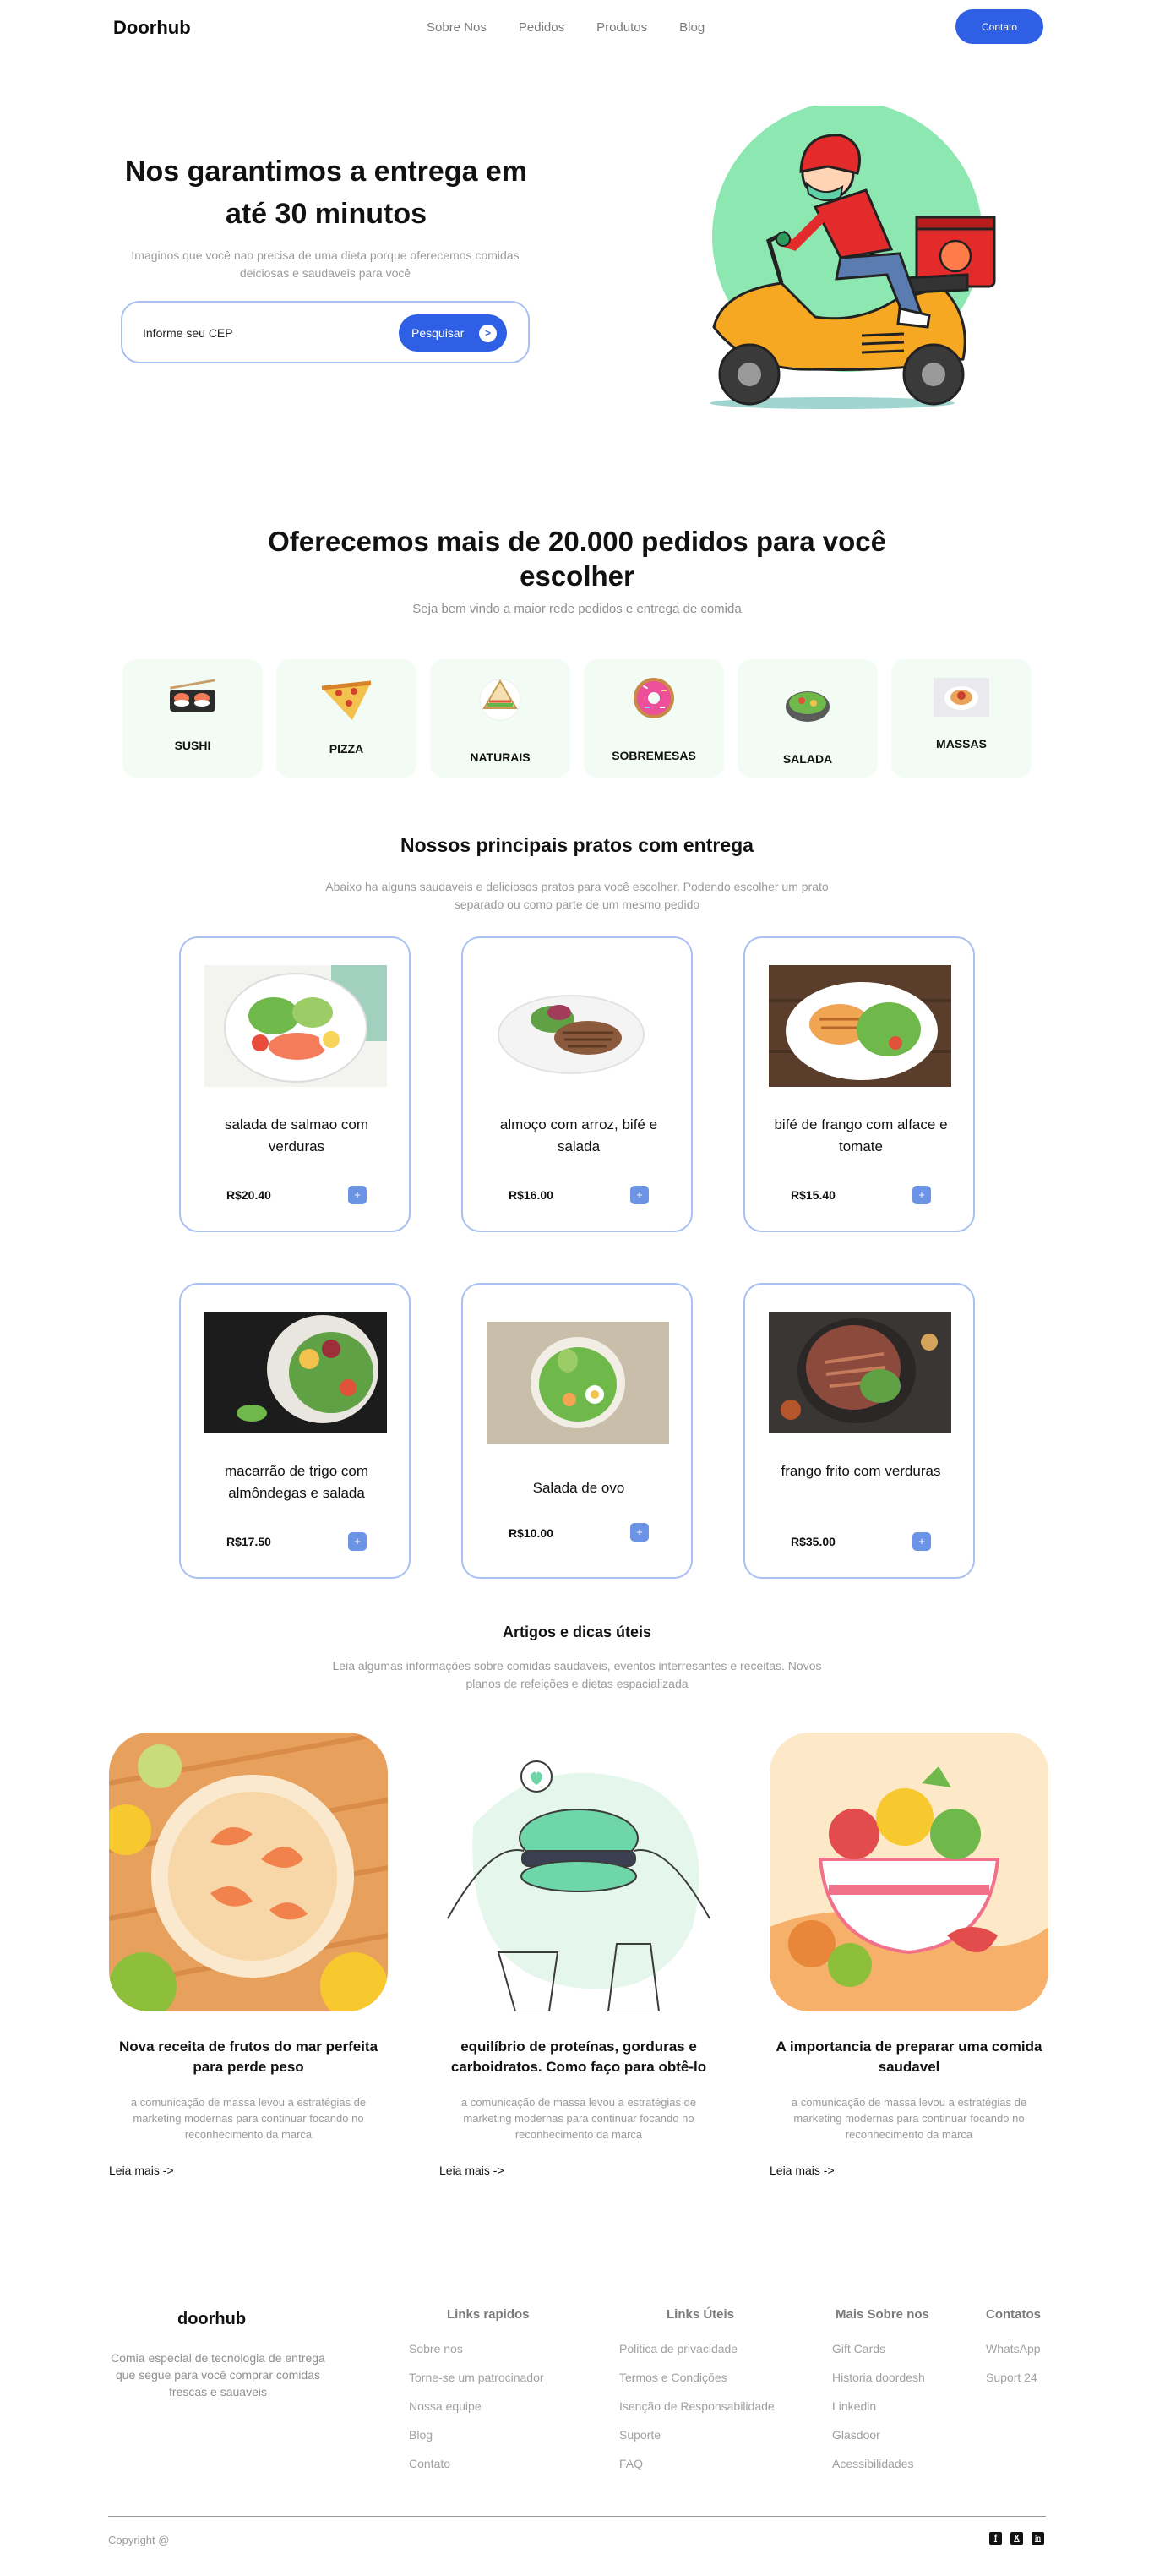 The height and width of the screenshot is (2576, 1154). What do you see at coordinates (212, 2319) in the screenshot?
I see `footer-brand: doorhub` at bounding box center [212, 2319].